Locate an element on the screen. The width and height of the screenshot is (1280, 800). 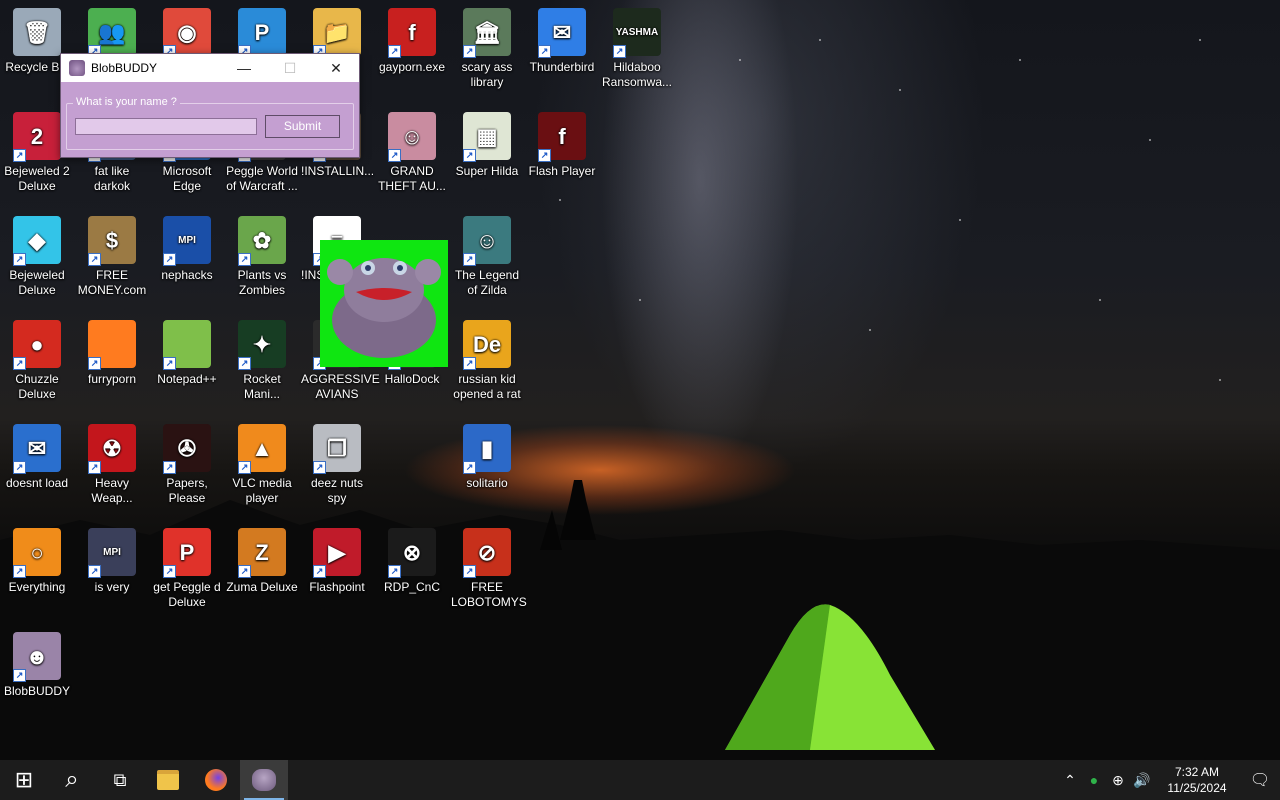
desktop-icon-solitario: ▮ ↗ solitario is located at coordinates (487, 453).